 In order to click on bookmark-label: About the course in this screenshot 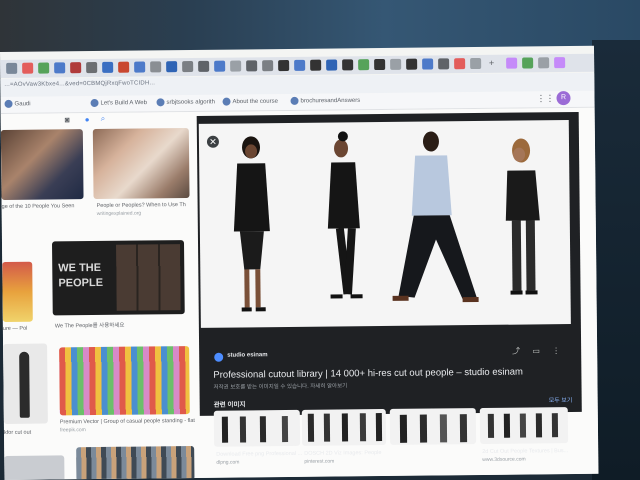, I will do `click(255, 102)`.